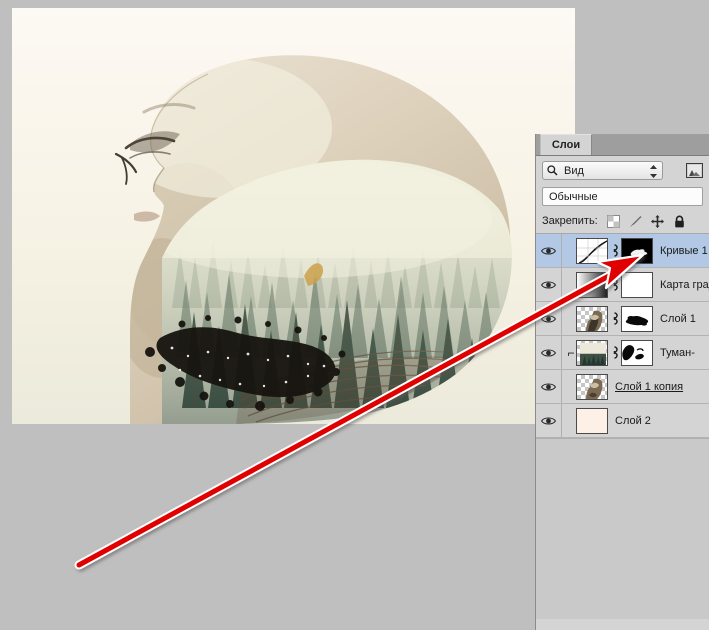 The width and height of the screenshot is (709, 630). Describe the element at coordinates (571, 352) in the screenshot. I see `clipping-mask-indicator: ⌐` at that location.